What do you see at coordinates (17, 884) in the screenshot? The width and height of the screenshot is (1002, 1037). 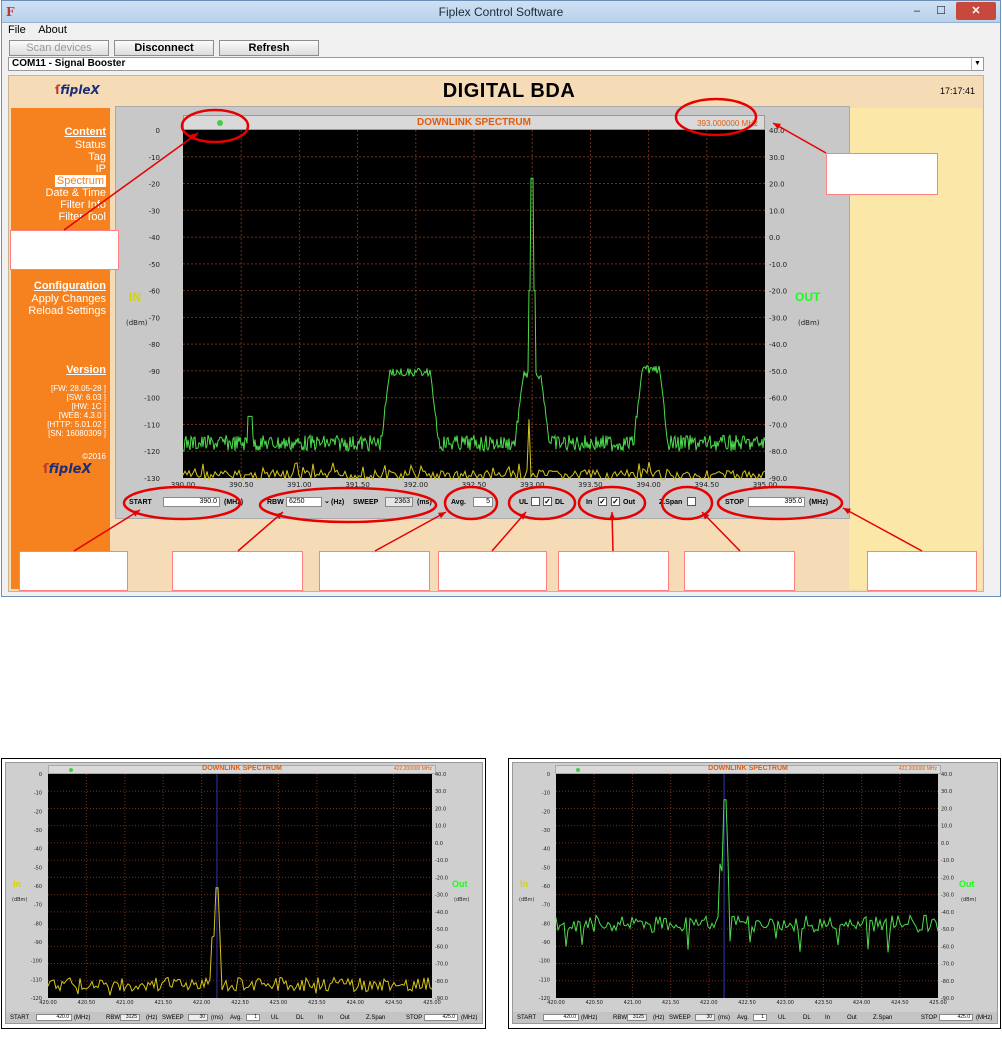 I see `small-in-label-left: In` at bounding box center [17, 884].